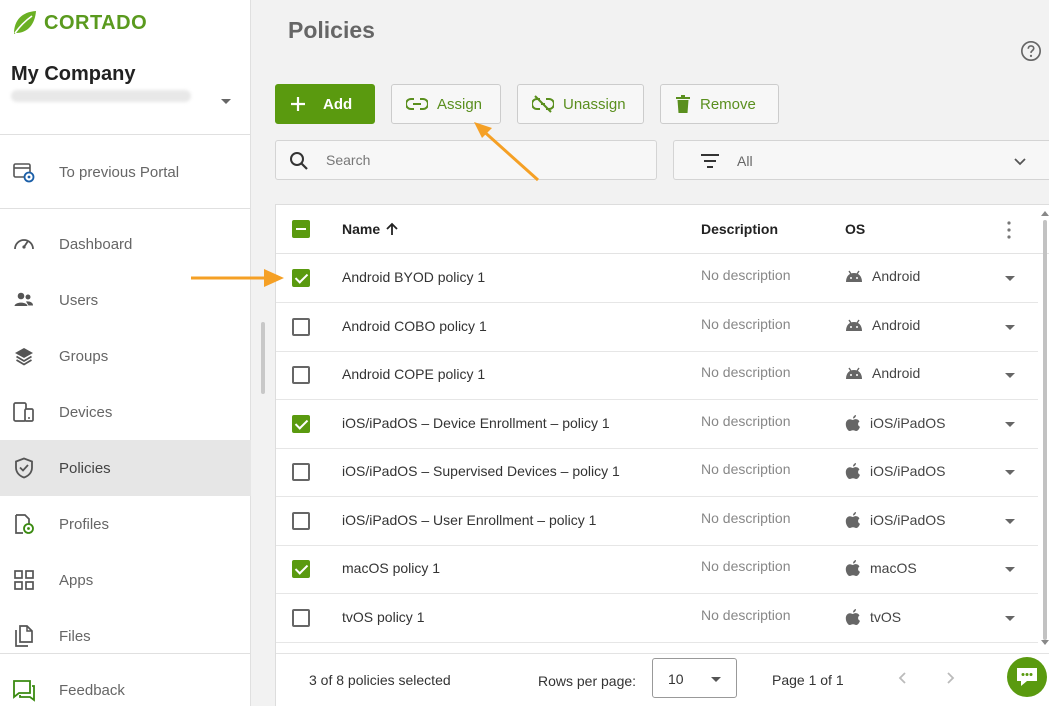 Image resolution: width=1049 pixels, height=706 pixels. What do you see at coordinates (414, 326) in the screenshot?
I see `policy-name: Android COBO policy 1` at bounding box center [414, 326].